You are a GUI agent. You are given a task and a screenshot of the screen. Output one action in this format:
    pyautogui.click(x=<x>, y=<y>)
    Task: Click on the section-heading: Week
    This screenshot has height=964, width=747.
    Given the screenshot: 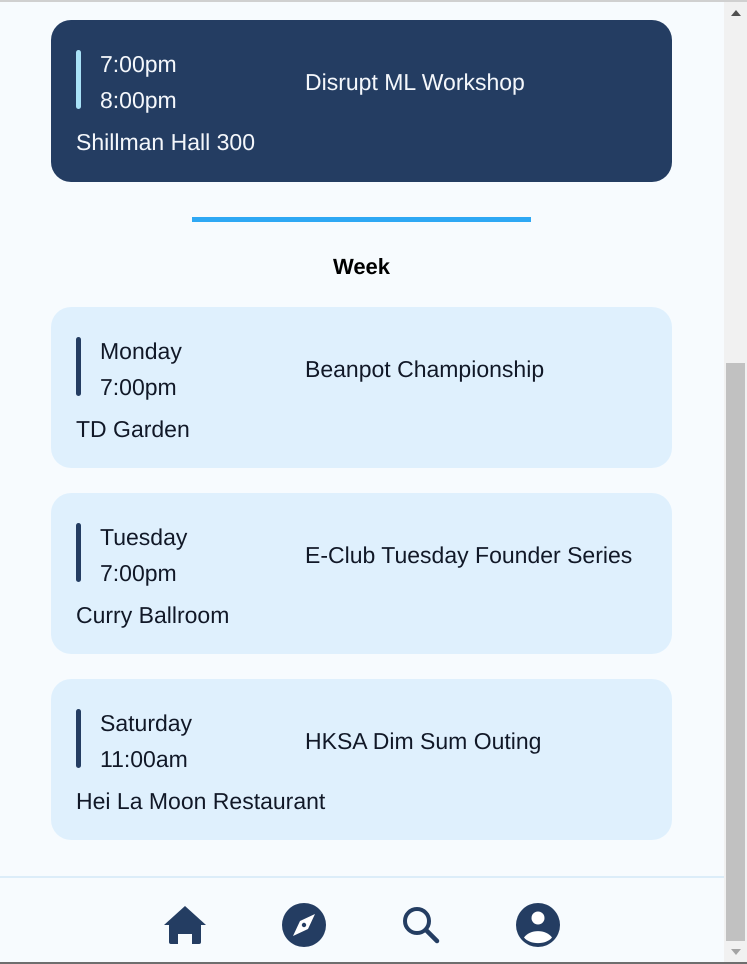 What is the action you would take?
    pyautogui.click(x=362, y=267)
    